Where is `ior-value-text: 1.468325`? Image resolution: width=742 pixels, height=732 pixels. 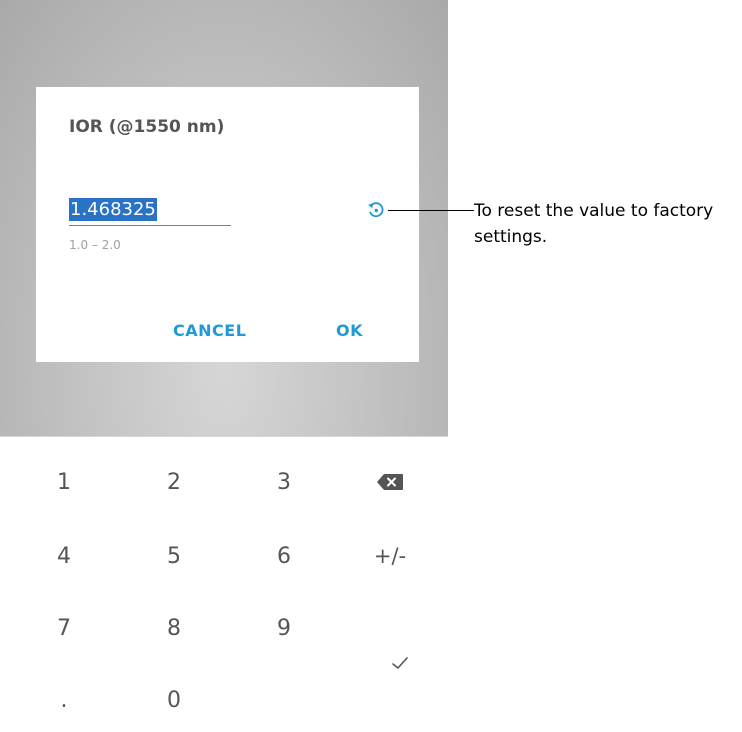
ior-value-text: 1.468325 is located at coordinates (113, 209).